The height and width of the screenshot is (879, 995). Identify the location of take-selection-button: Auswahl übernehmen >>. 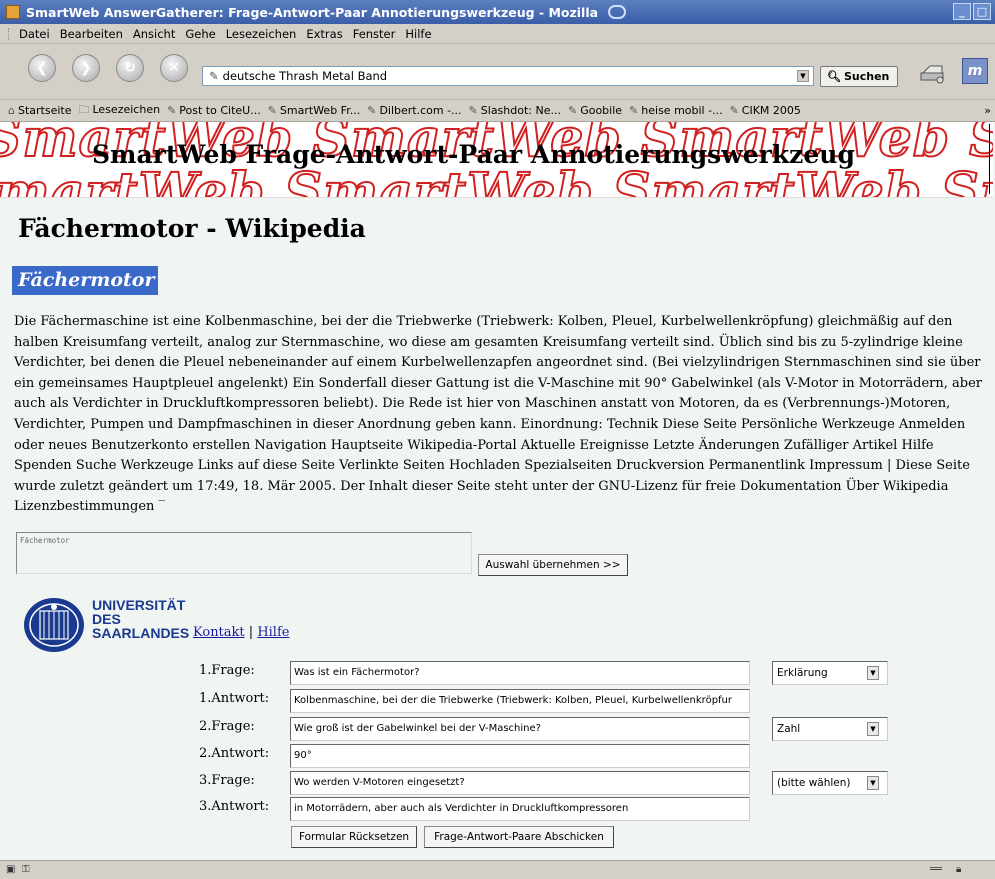
(553, 565).